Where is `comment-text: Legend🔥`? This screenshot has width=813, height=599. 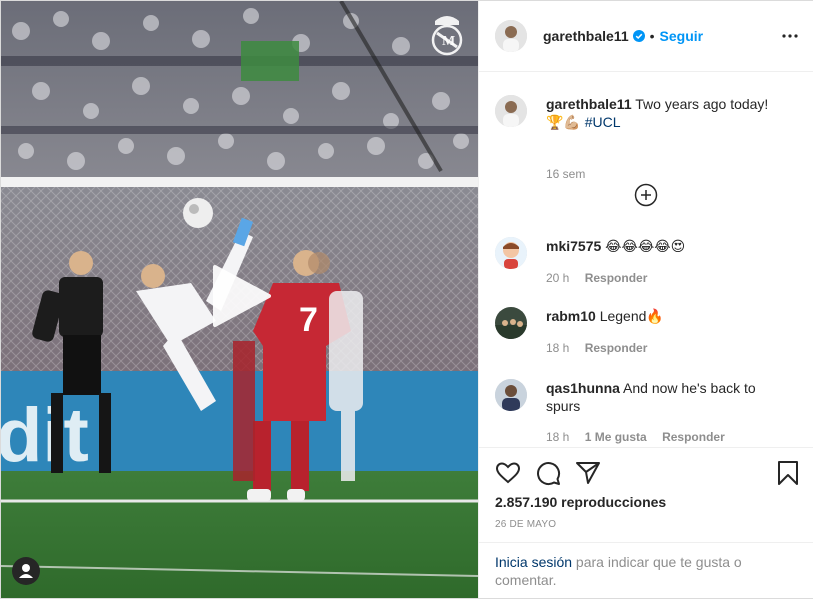
comment-text: Legend🔥 is located at coordinates (631, 316).